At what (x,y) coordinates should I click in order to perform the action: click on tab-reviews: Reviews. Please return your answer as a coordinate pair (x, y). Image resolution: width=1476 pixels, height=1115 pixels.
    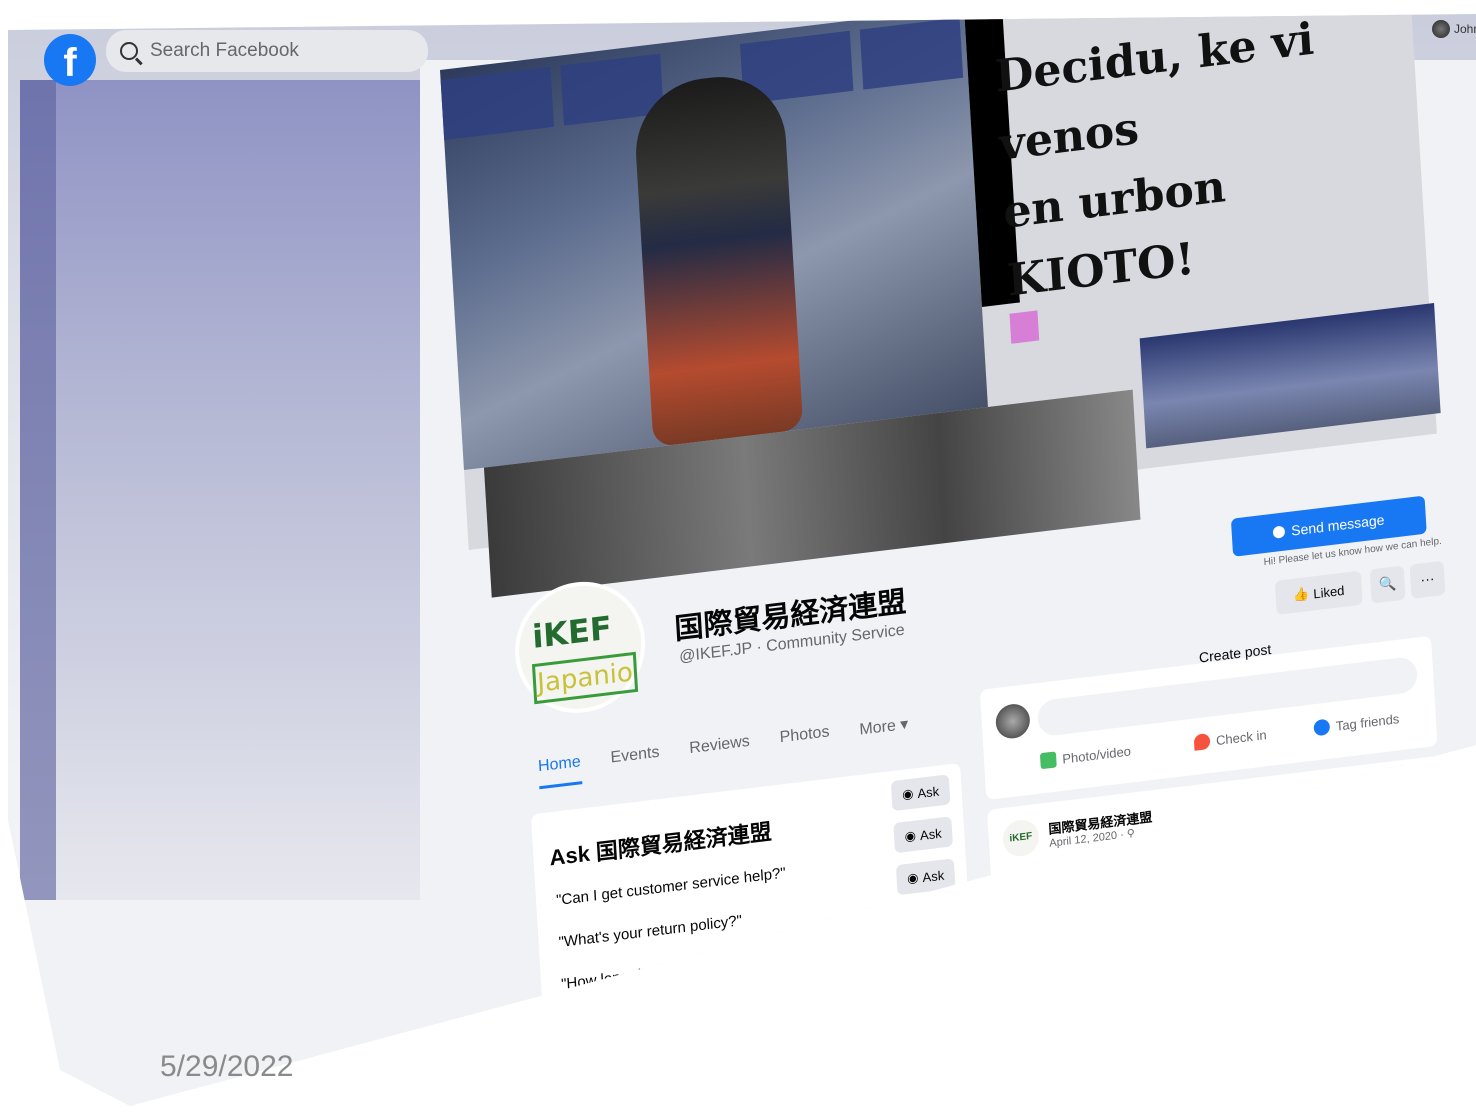
    Looking at the image, I should click on (720, 752).